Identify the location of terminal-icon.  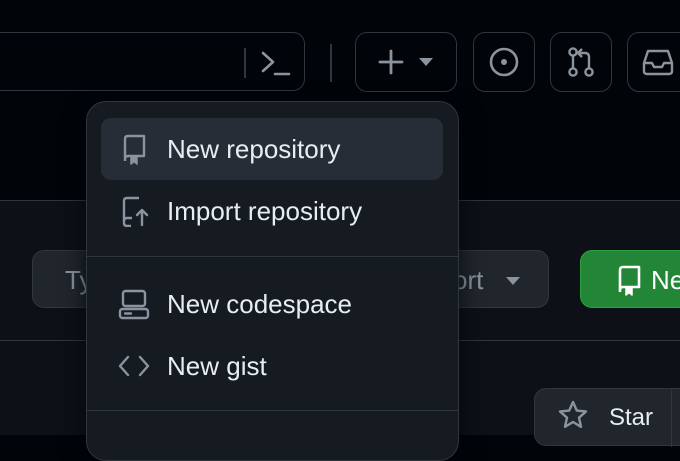
(276, 63).